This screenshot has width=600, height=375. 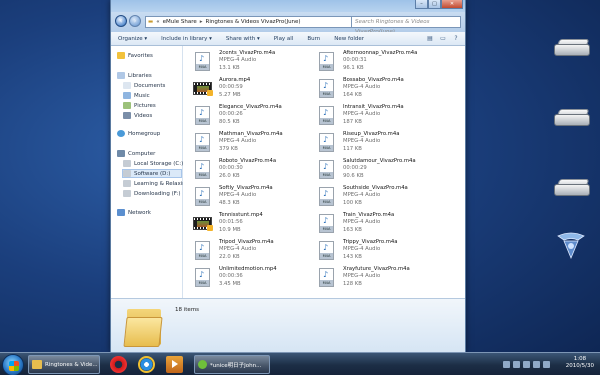 What do you see at coordinates (140, 55) in the screenshot?
I see `nav-label: Favorites` at bounding box center [140, 55].